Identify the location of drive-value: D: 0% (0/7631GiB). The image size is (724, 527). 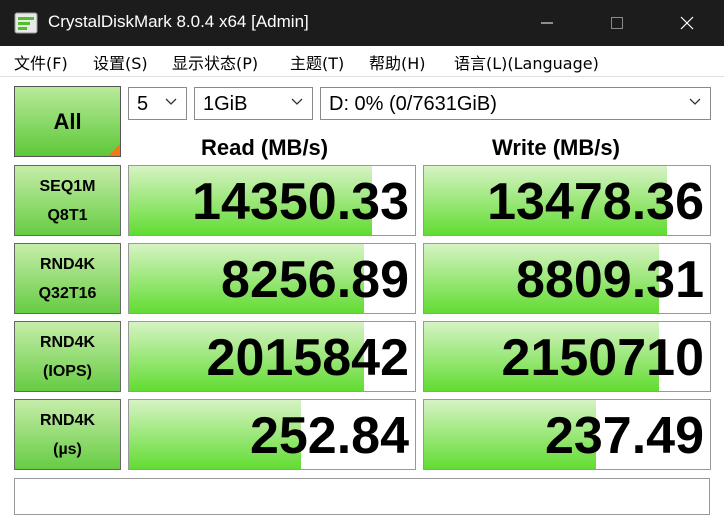
(413, 104).